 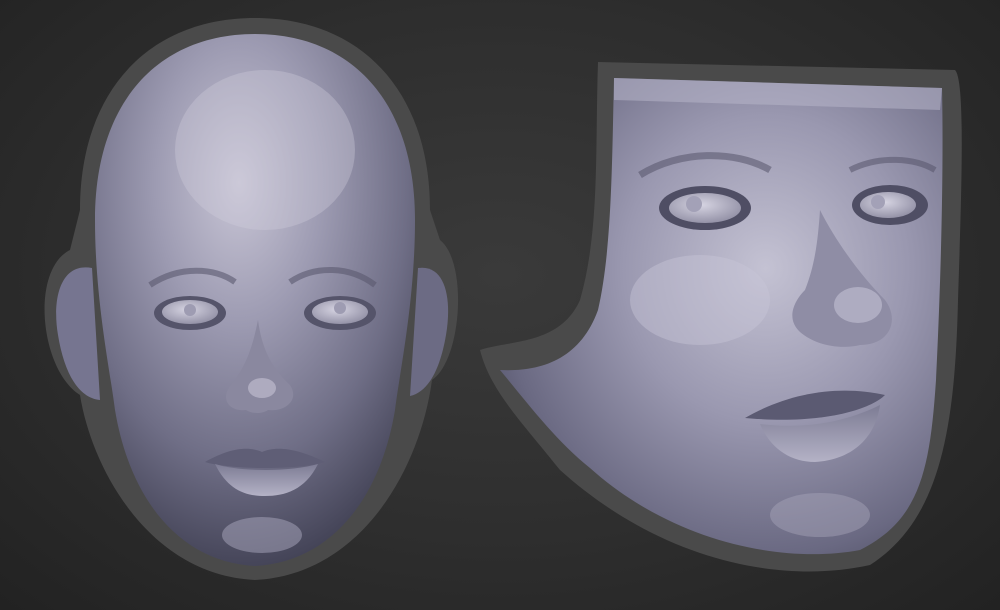 I want to click on left-eye, so click(x=190, y=313).